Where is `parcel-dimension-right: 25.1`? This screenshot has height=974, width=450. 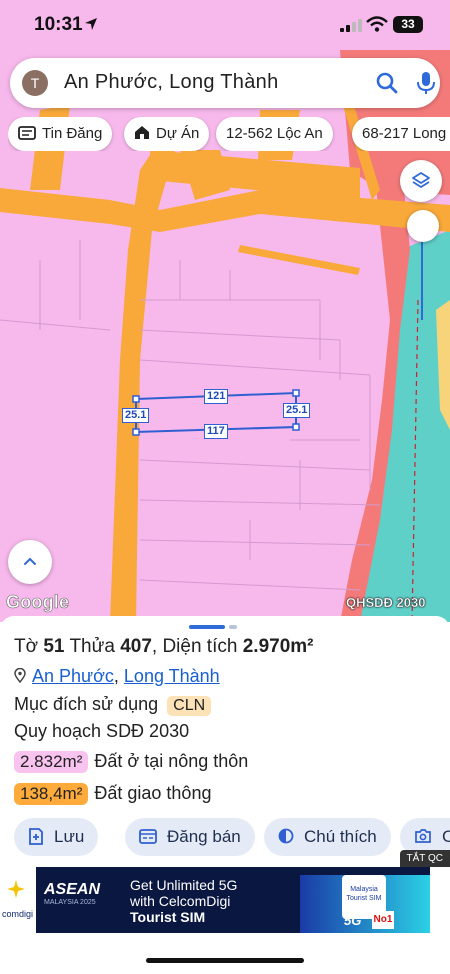
parcel-dimension-right: 25.1 is located at coordinates (297, 410).